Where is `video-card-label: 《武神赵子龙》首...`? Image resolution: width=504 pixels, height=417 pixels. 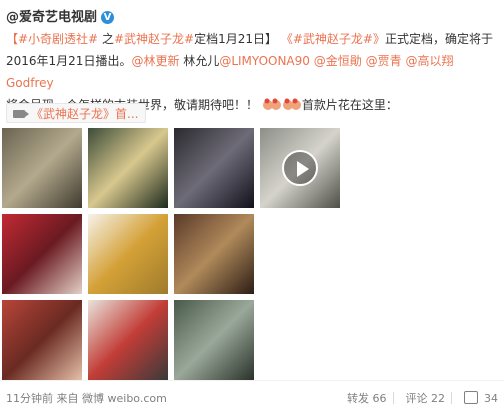
video-card-label: 《武神赵子龙》首... is located at coordinates (85, 114).